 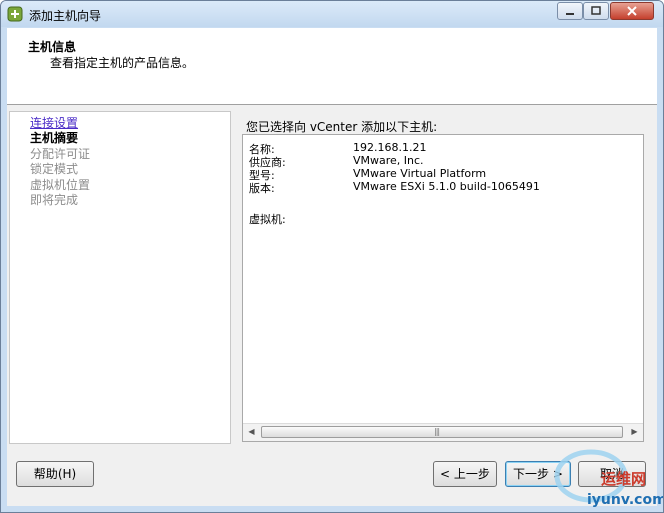 I want to click on help-button: 帮助(H), so click(x=55, y=474).